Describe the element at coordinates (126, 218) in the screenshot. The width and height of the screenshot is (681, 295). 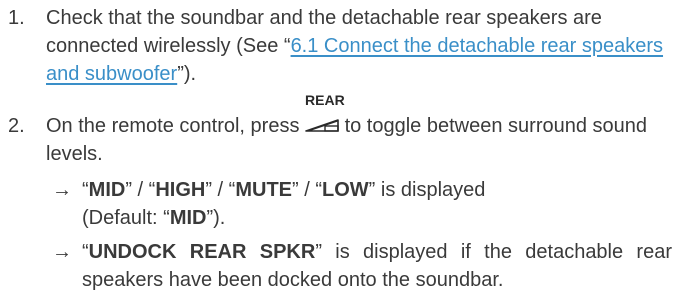
I see `default-prefix: (Default: “` at that location.